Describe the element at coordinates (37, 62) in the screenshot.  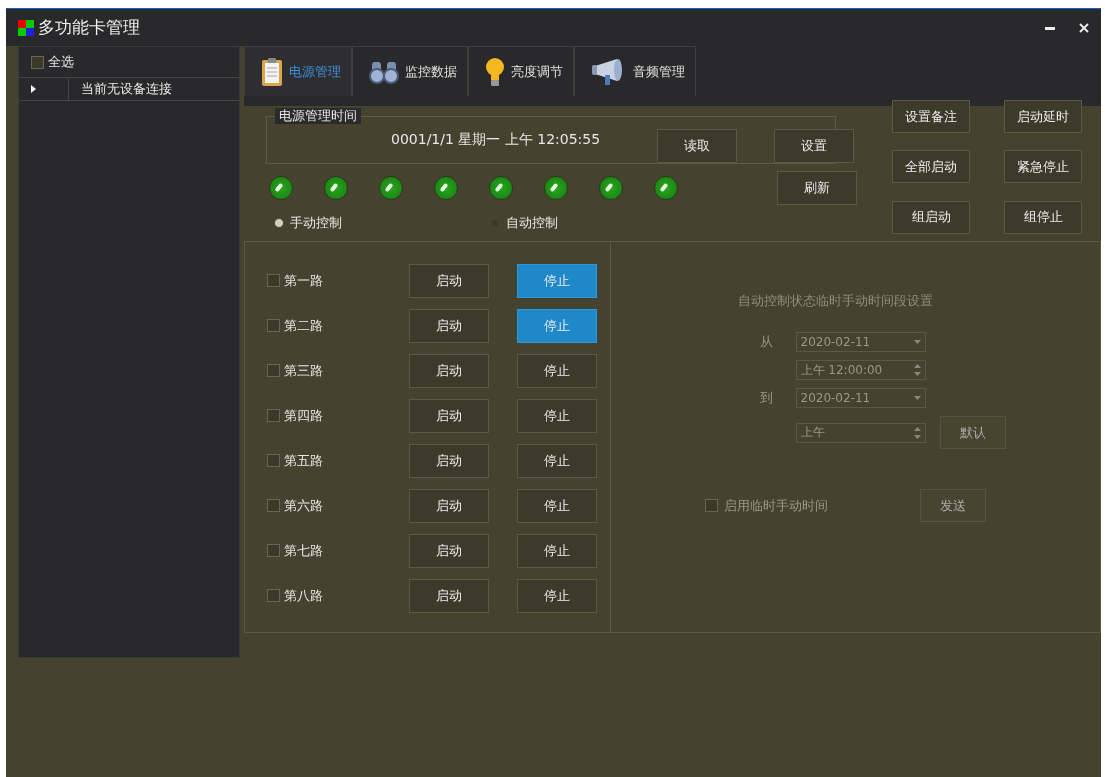
I see `select-all-checkbox` at that location.